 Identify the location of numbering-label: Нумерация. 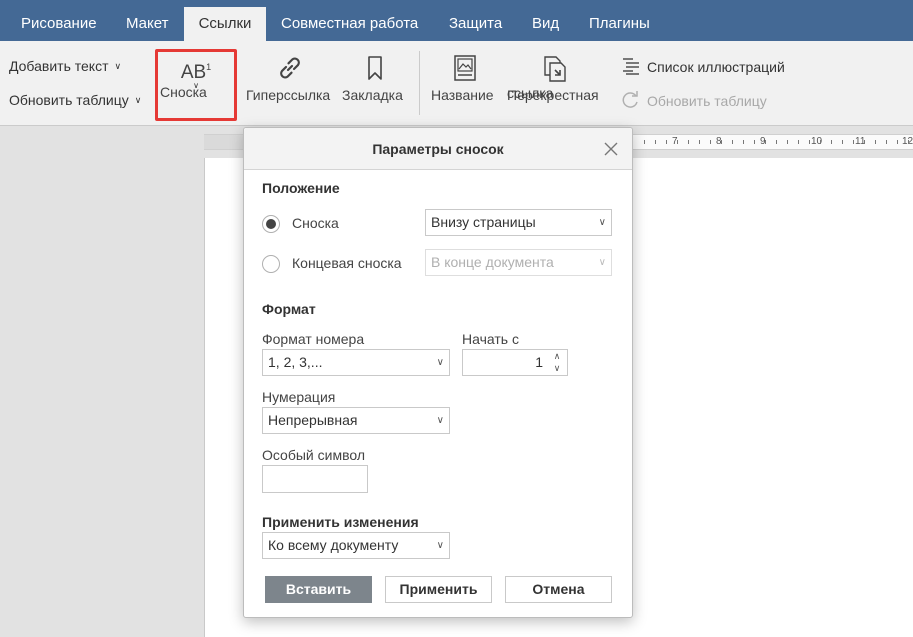
(299, 397).